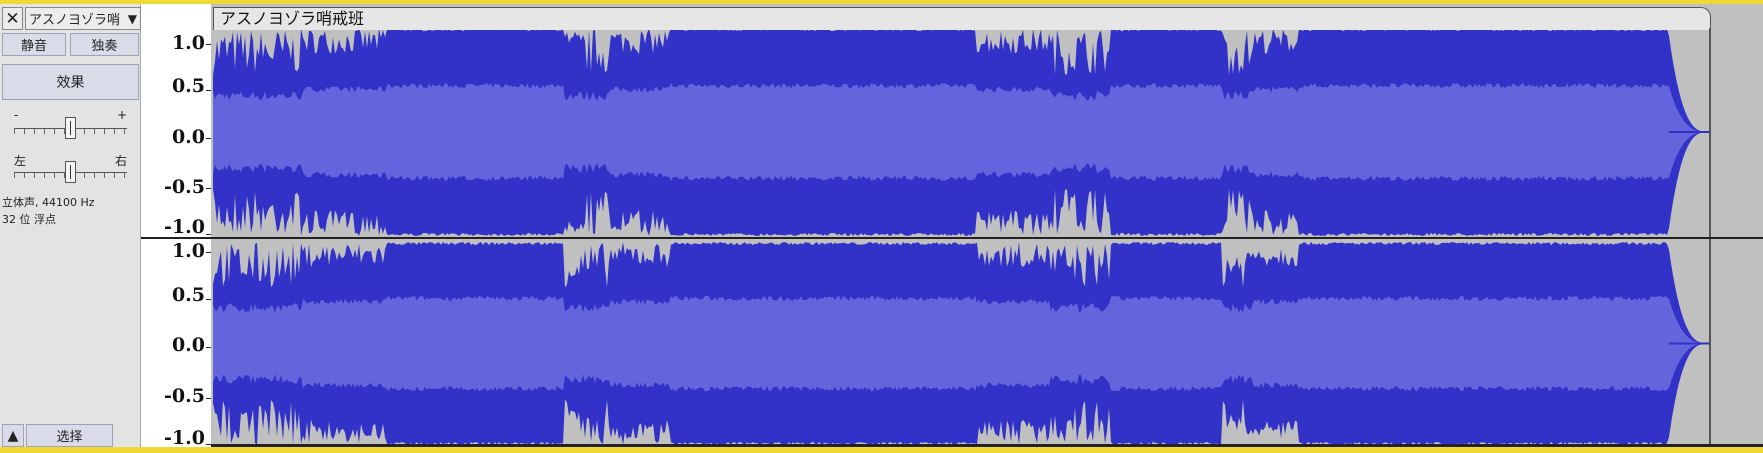 This screenshot has width=1763, height=453. I want to click on ruler-ch2-label-1: 1.0, so click(188, 251).